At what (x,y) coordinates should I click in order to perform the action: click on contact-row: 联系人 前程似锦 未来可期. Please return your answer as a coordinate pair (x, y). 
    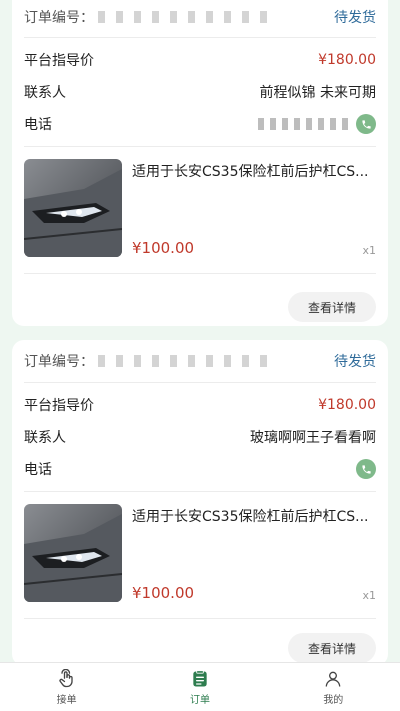
    Looking at the image, I should click on (200, 92).